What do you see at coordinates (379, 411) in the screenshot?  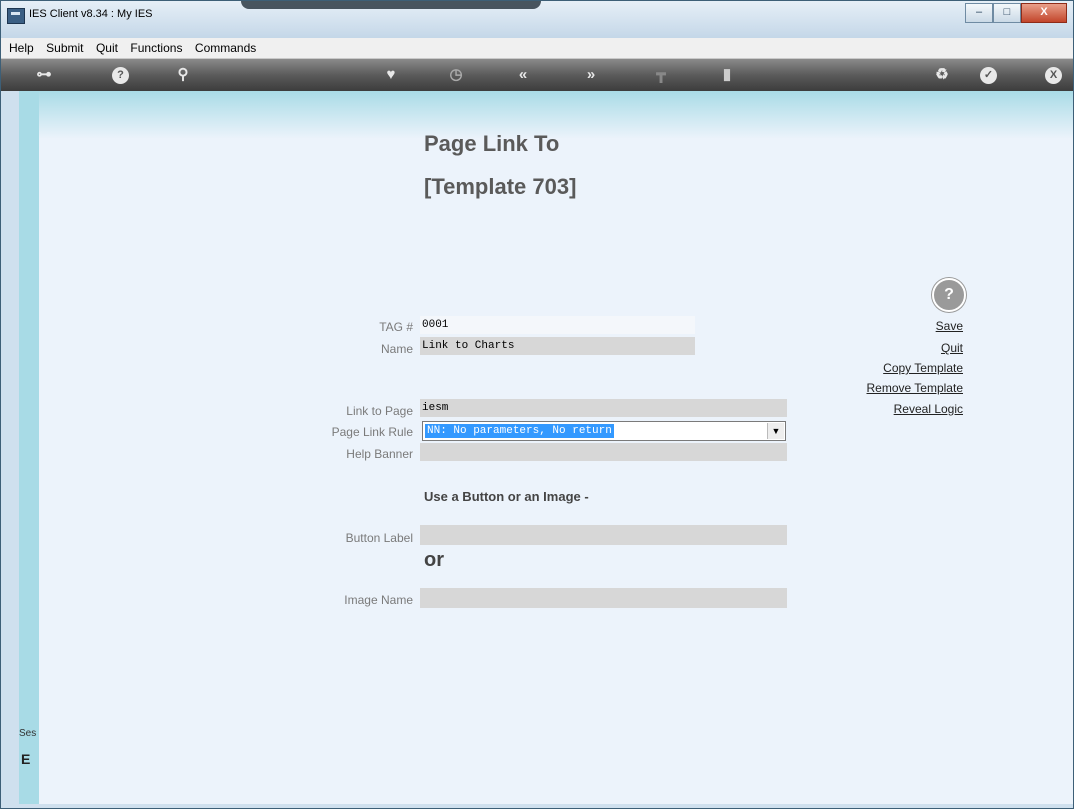 I see `link-to-page-label: Link to Page` at bounding box center [379, 411].